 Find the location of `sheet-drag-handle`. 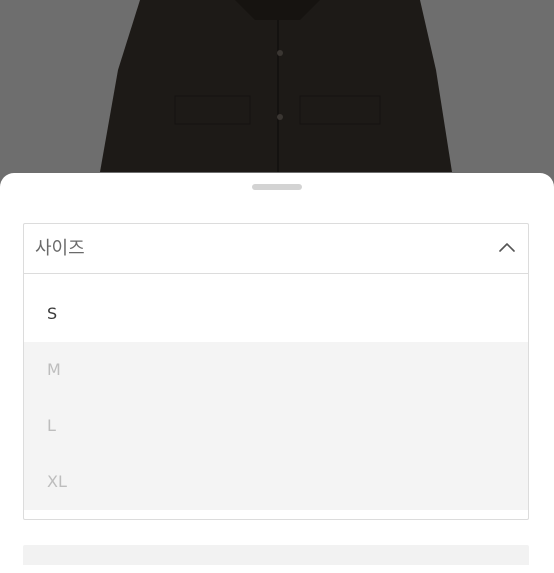

sheet-drag-handle is located at coordinates (277, 187).